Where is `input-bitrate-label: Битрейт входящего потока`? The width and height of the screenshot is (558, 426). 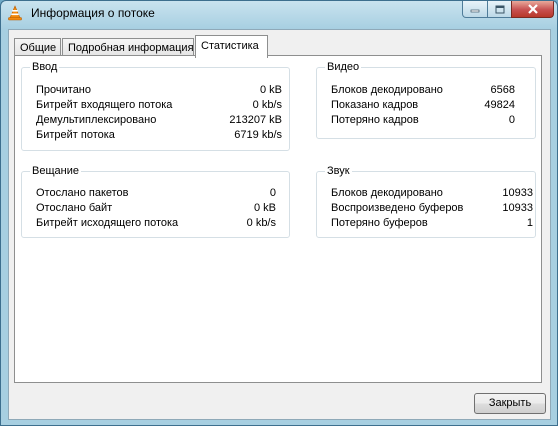 input-bitrate-label: Битрейт входящего потока is located at coordinates (104, 105).